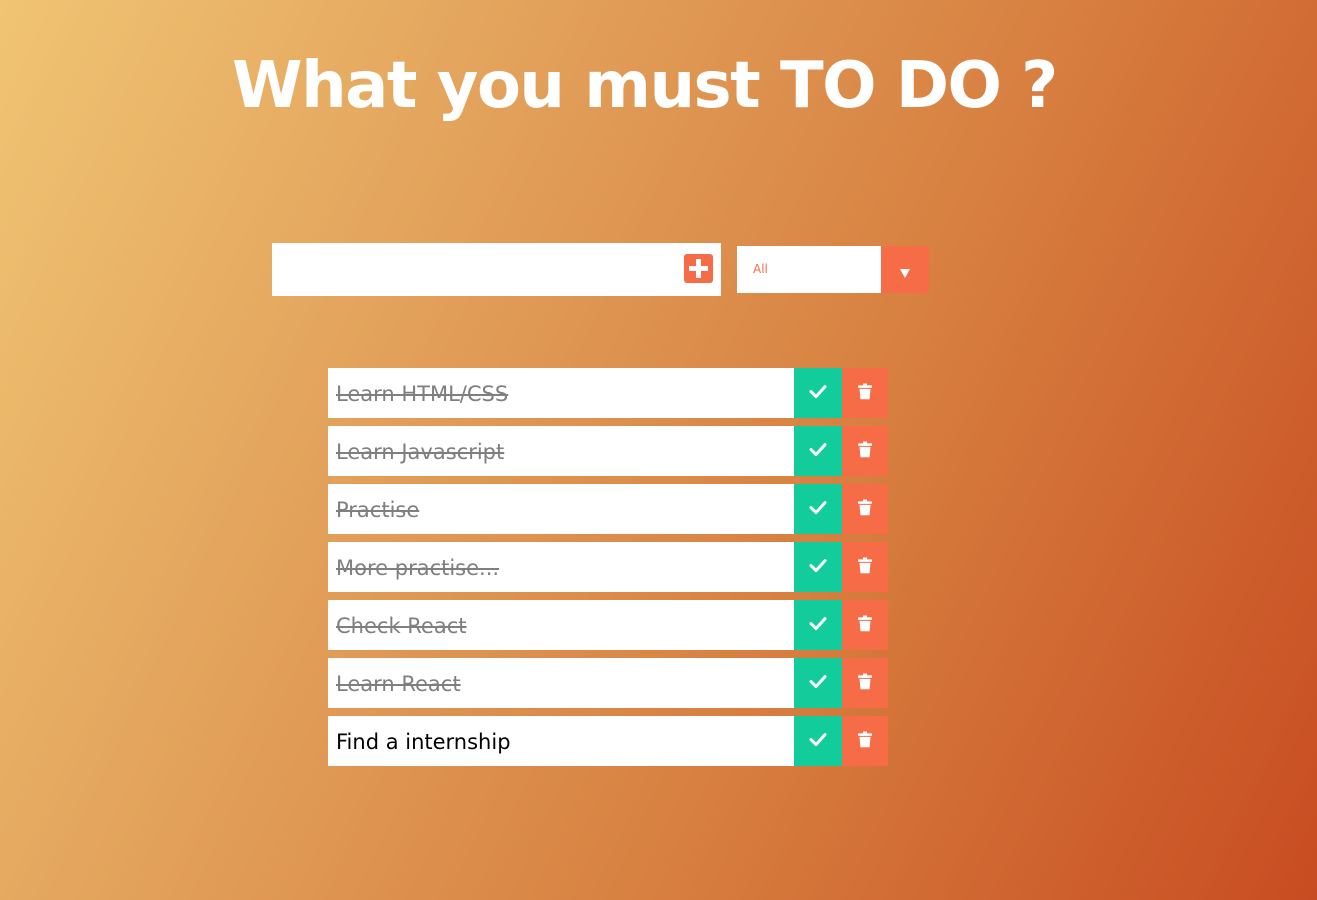 The height and width of the screenshot is (900, 1317). Describe the element at coordinates (608, 393) in the screenshot. I see `todo-item: Learn HTML/CSS` at that location.